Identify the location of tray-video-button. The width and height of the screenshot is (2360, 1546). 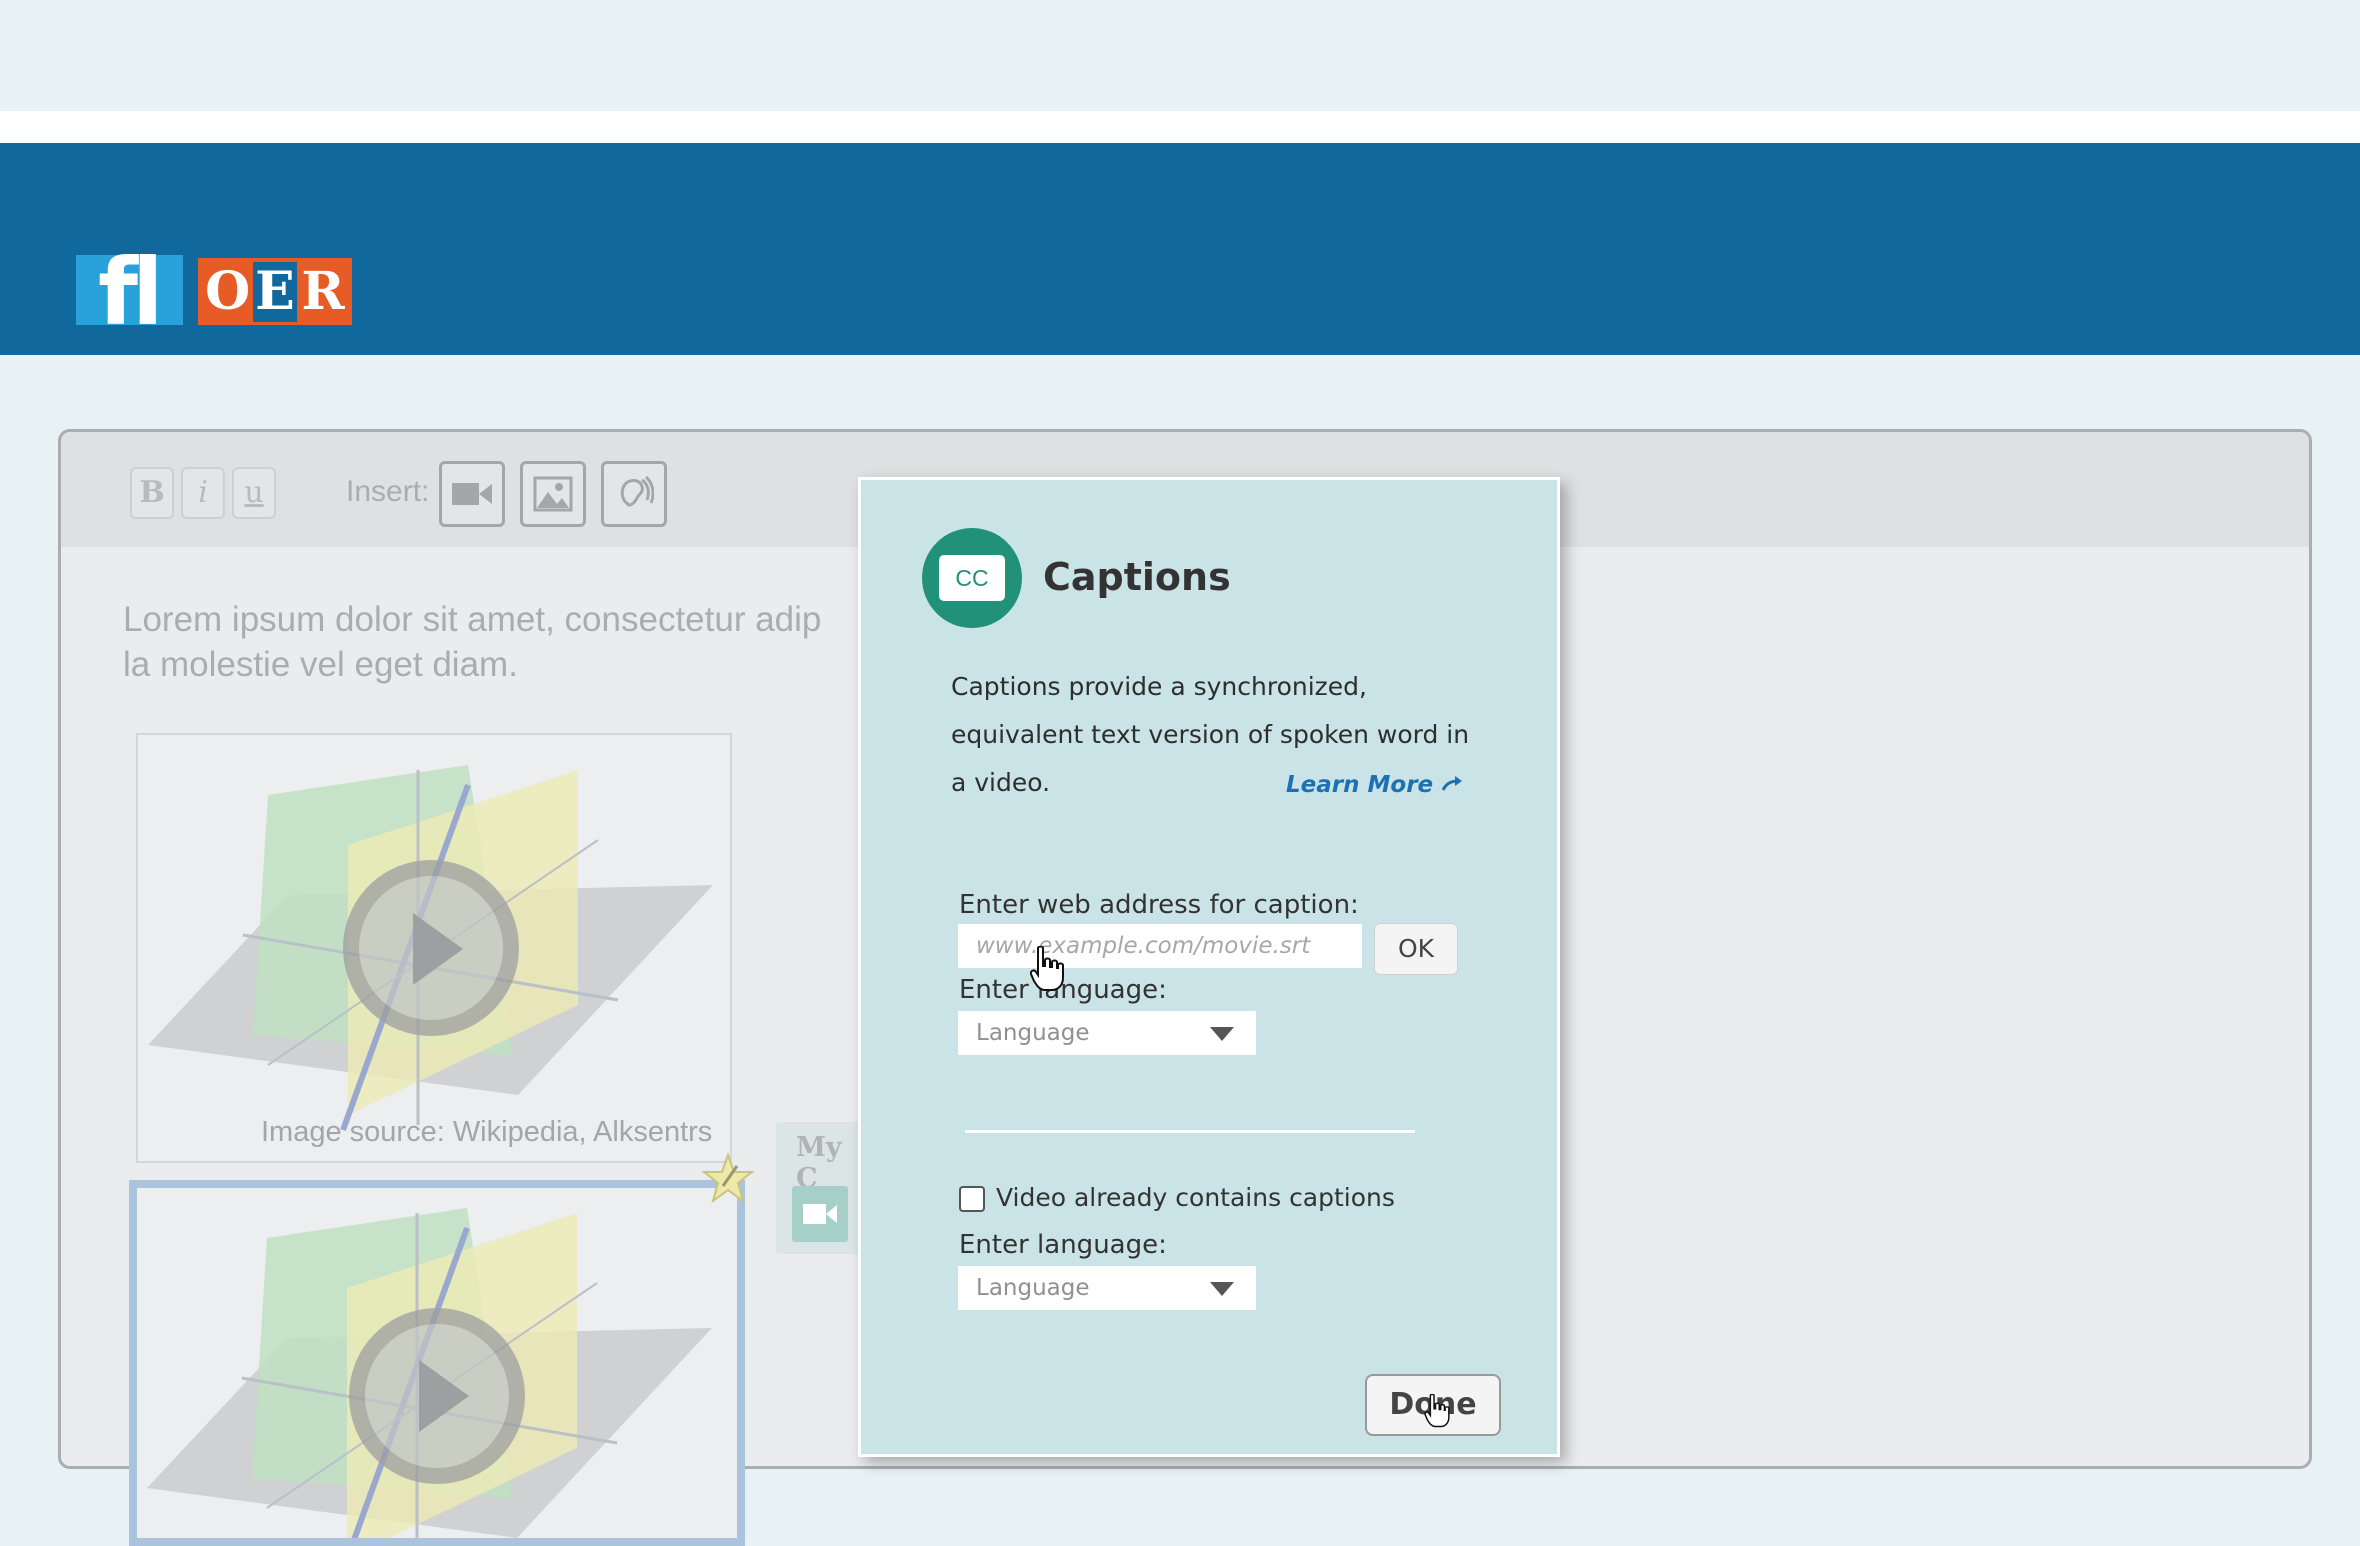
(820, 1214).